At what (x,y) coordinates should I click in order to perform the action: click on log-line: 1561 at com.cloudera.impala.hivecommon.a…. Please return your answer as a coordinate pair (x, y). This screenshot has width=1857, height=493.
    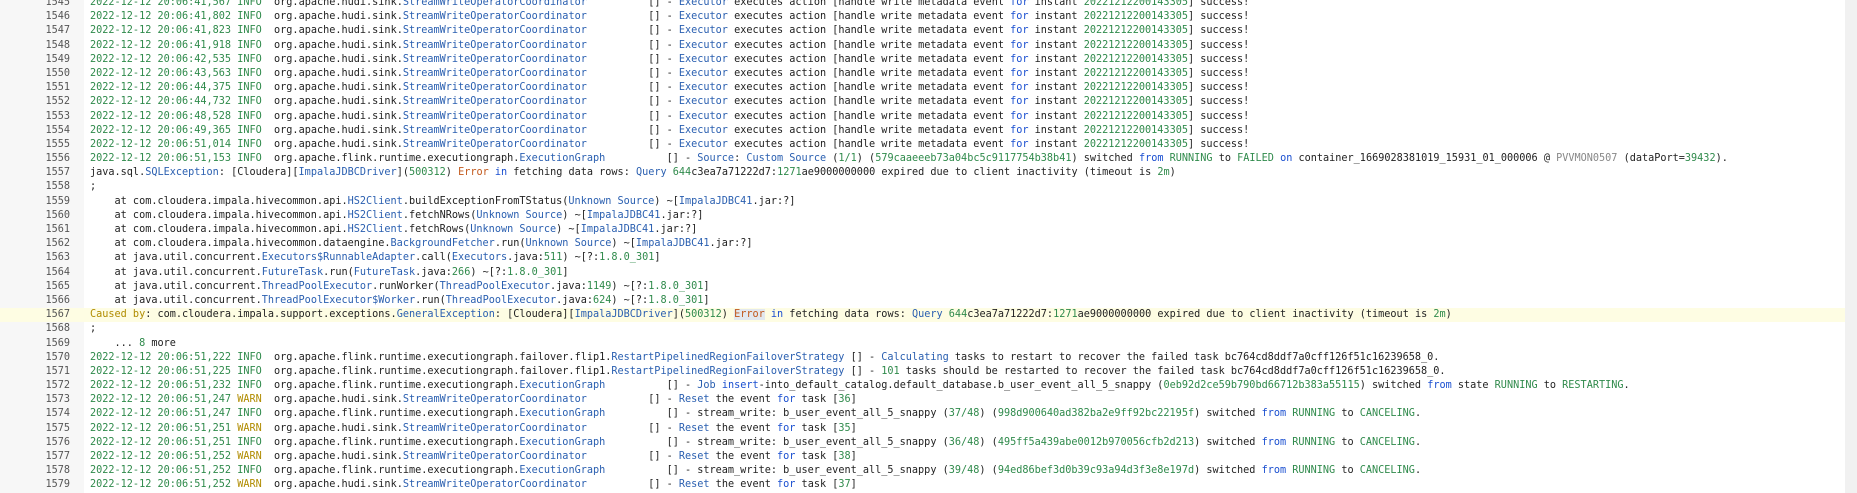
    Looking at the image, I should click on (928, 230).